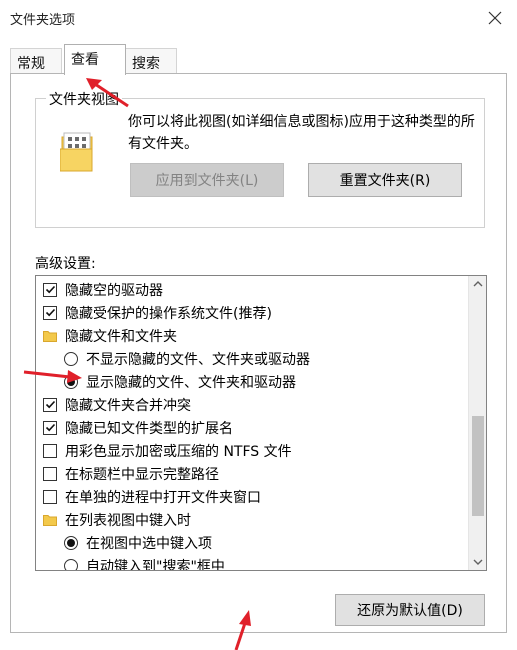 The height and width of the screenshot is (650, 517). I want to click on item-label: 在视图中选中键入项, so click(149, 543).